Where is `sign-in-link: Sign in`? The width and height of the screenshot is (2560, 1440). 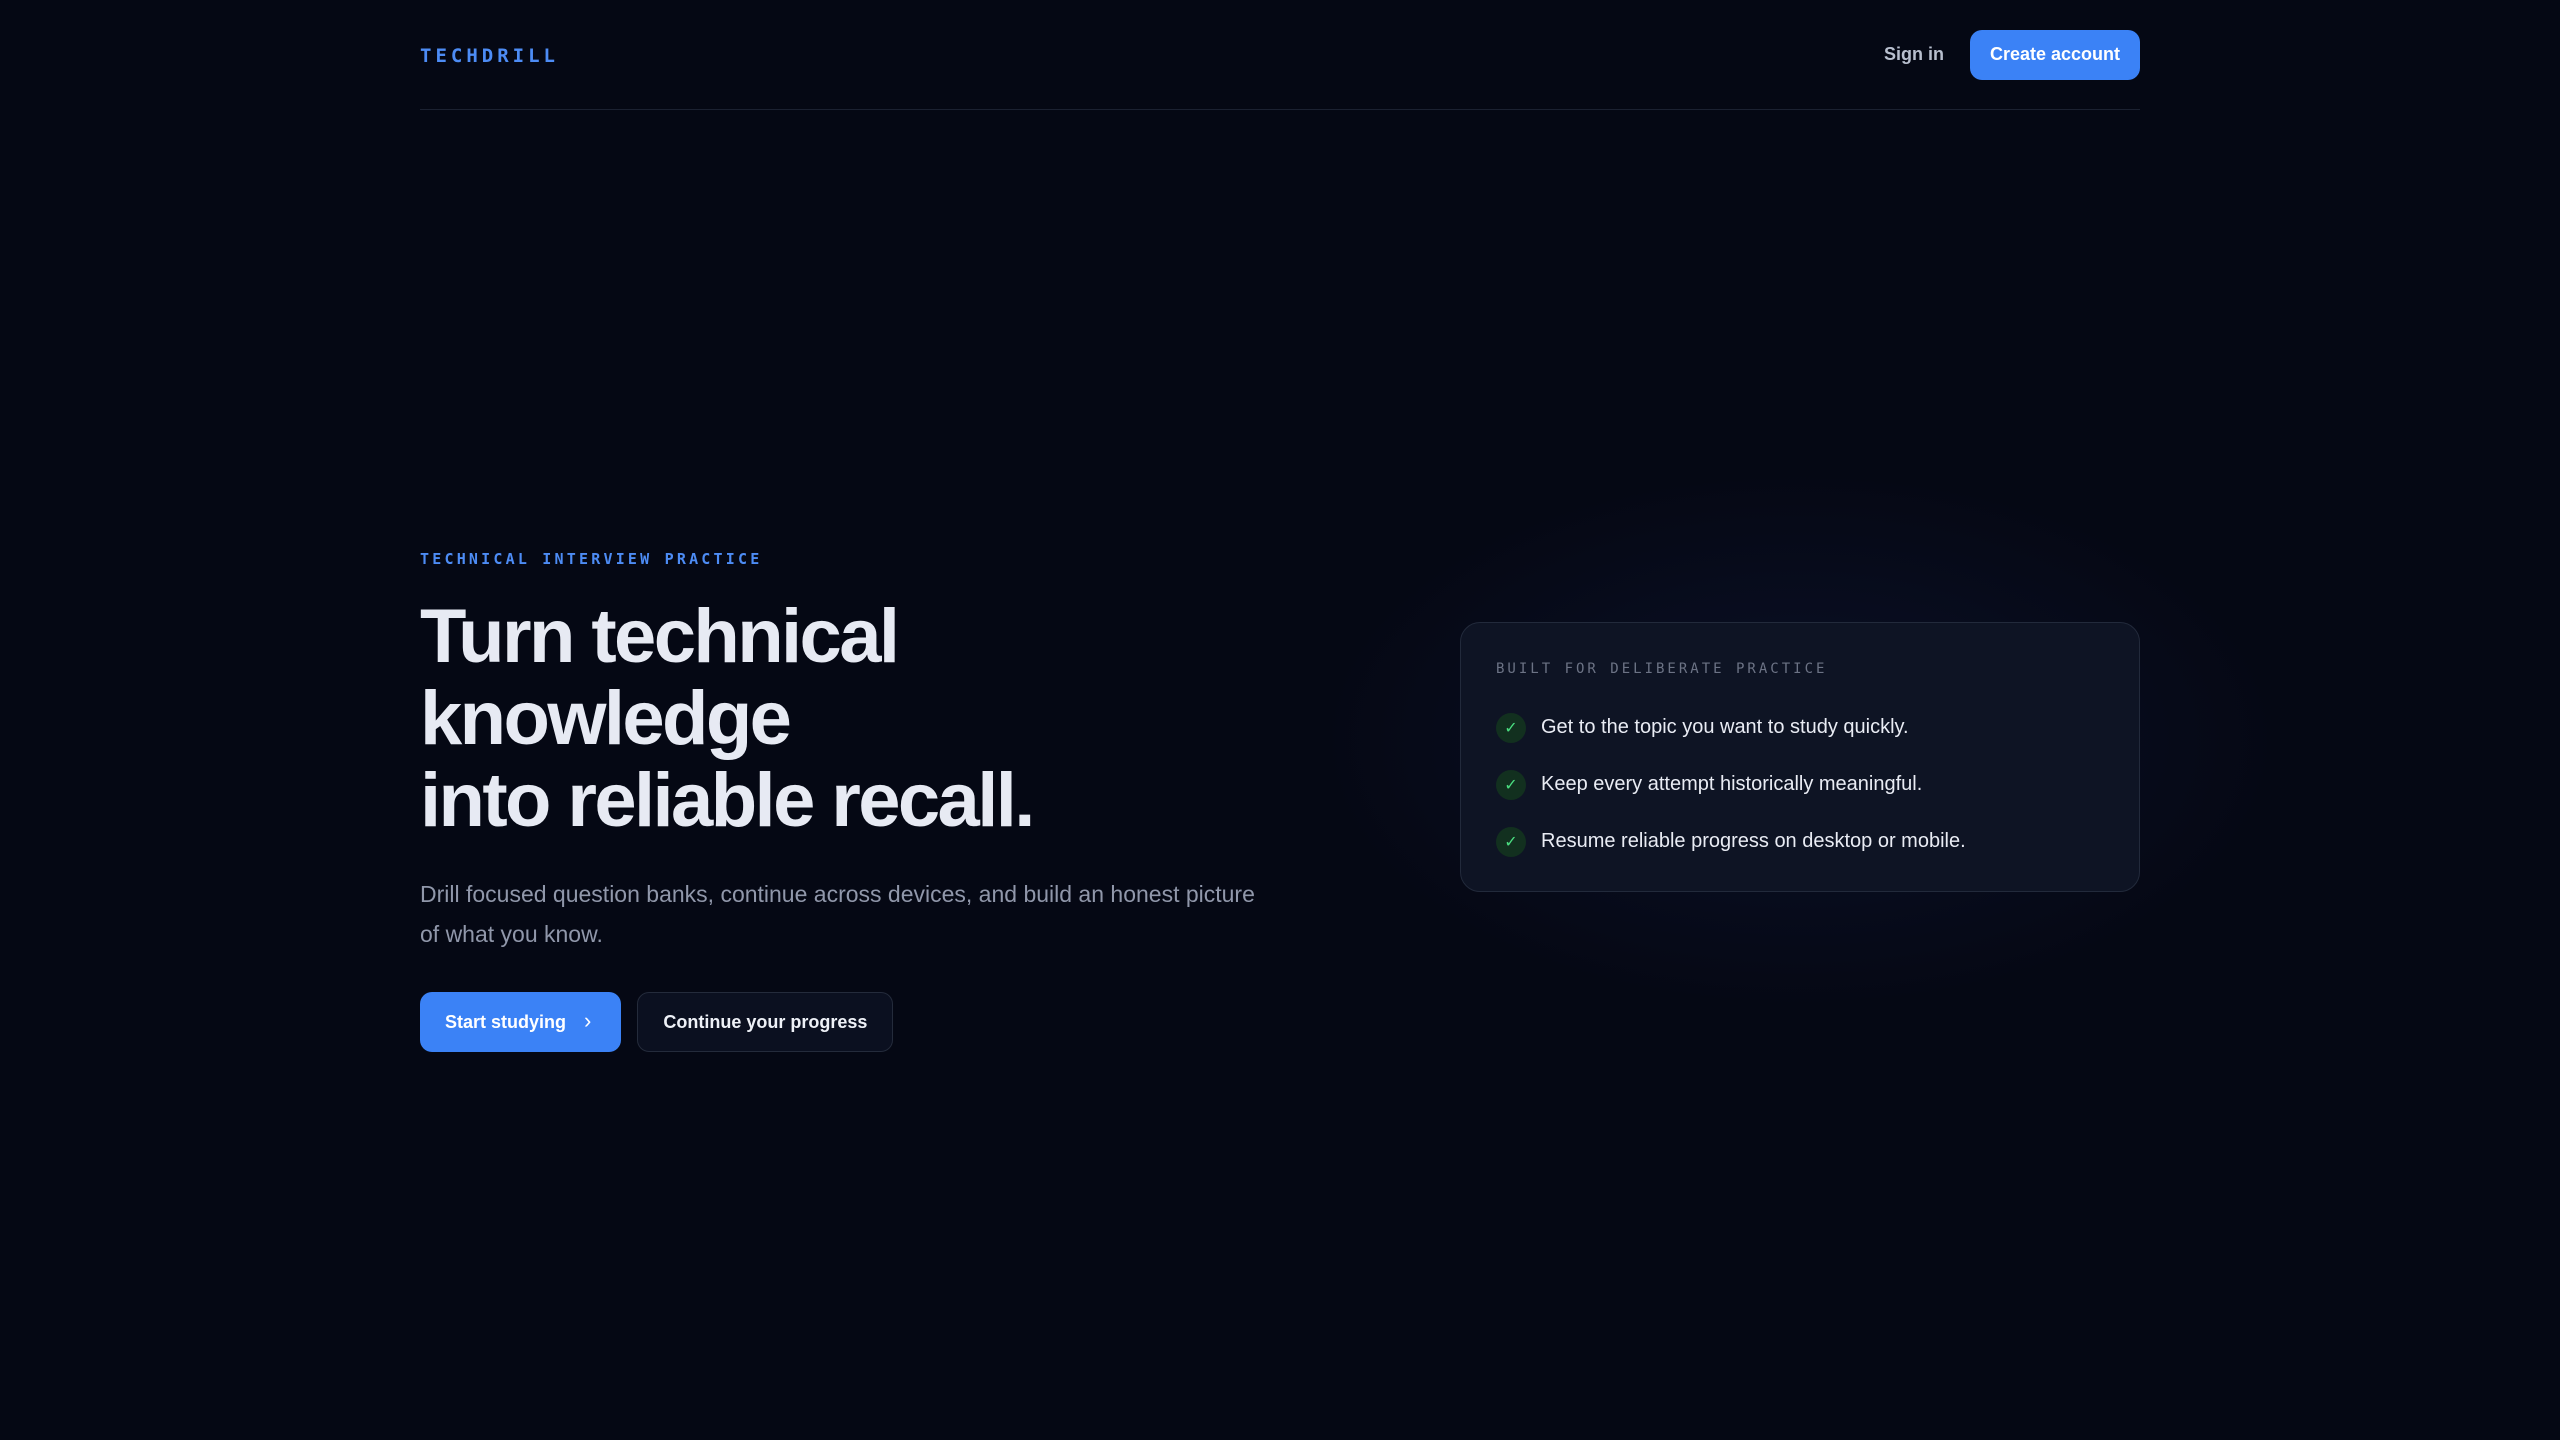
sign-in-link: Sign in is located at coordinates (1914, 54).